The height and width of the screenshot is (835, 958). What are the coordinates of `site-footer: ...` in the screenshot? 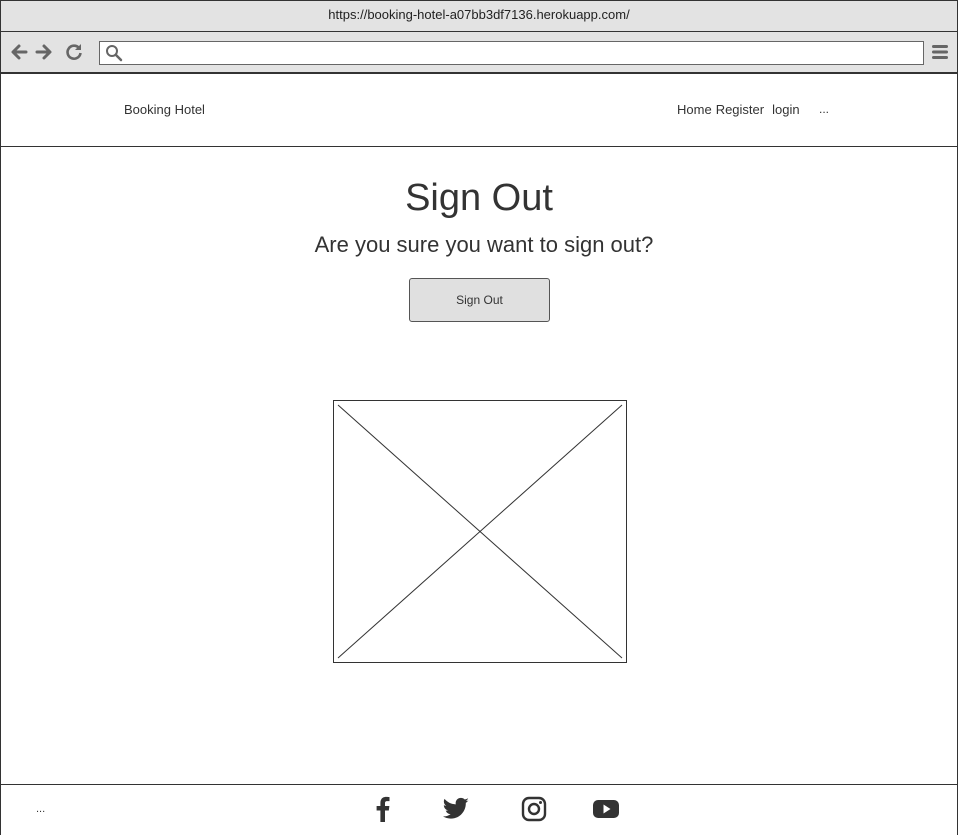 It's located at (479, 809).